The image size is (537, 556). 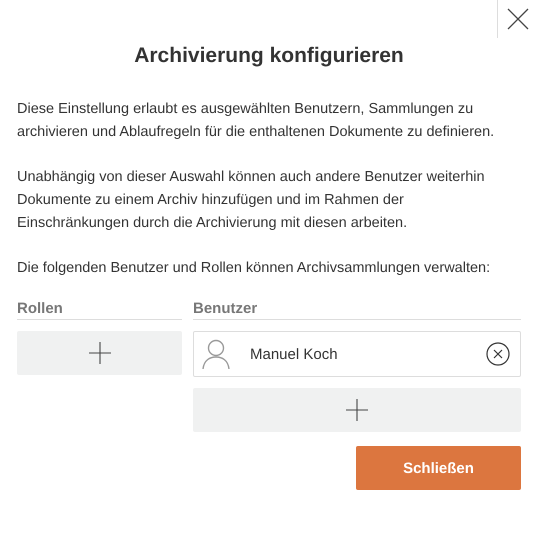 I want to click on remove-icon, so click(x=498, y=354).